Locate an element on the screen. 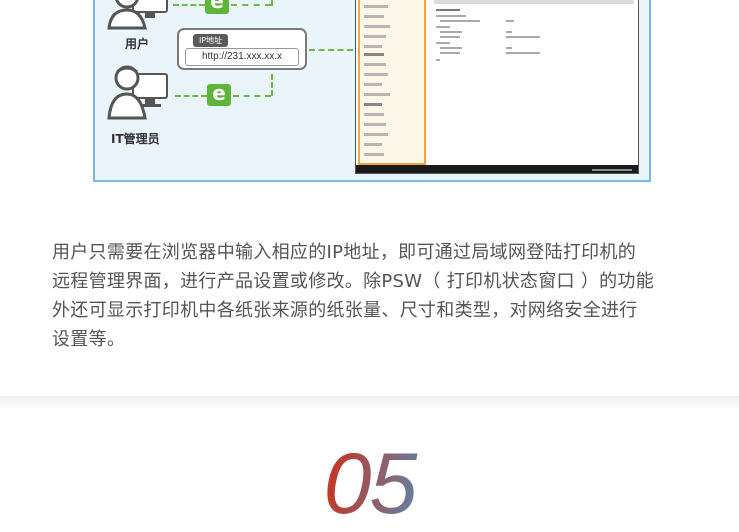  user-person-icon is located at coordinates (138, 15).